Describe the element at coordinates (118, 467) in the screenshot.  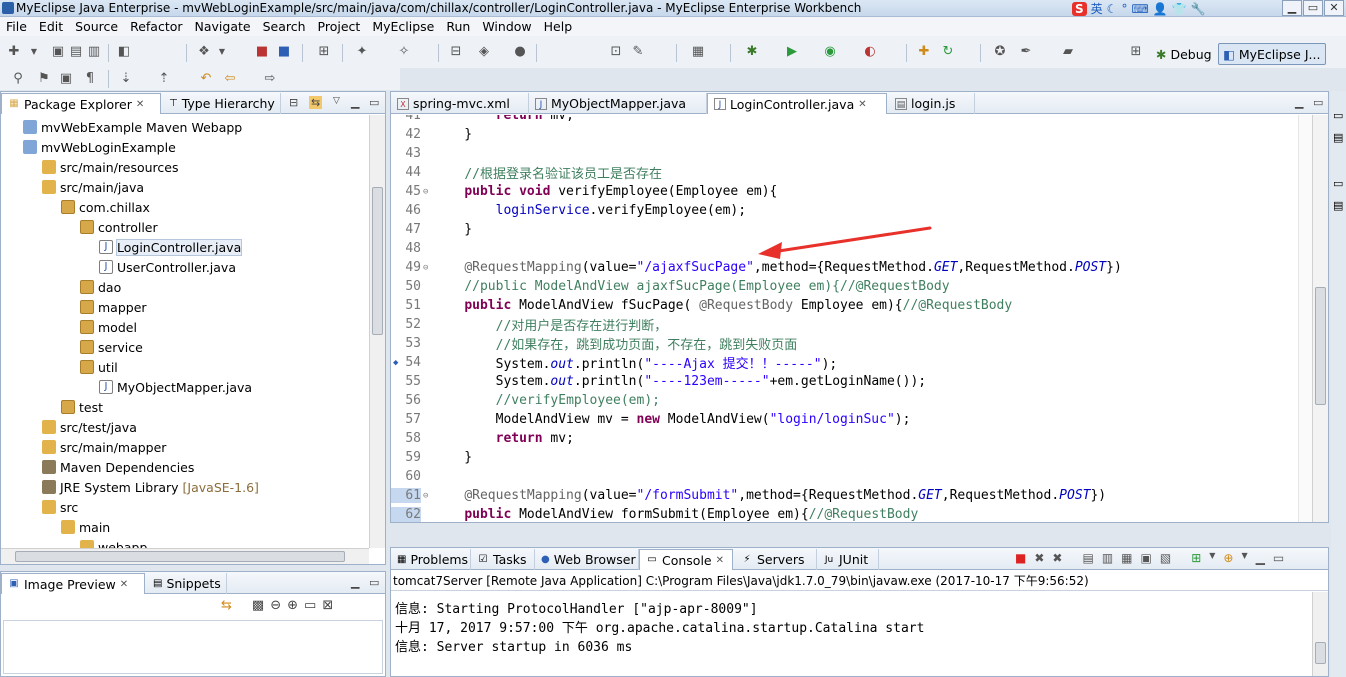
I see `tree-item: Maven Dependencies` at that location.